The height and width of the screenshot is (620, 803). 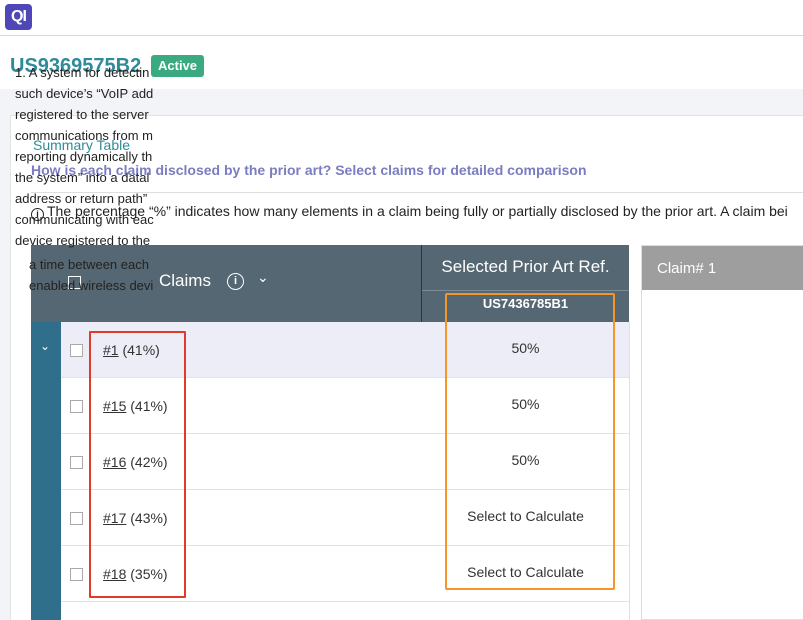 What do you see at coordinates (722, 432) in the screenshot?
I see `claim-detail-panel: Claim# 1` at bounding box center [722, 432].